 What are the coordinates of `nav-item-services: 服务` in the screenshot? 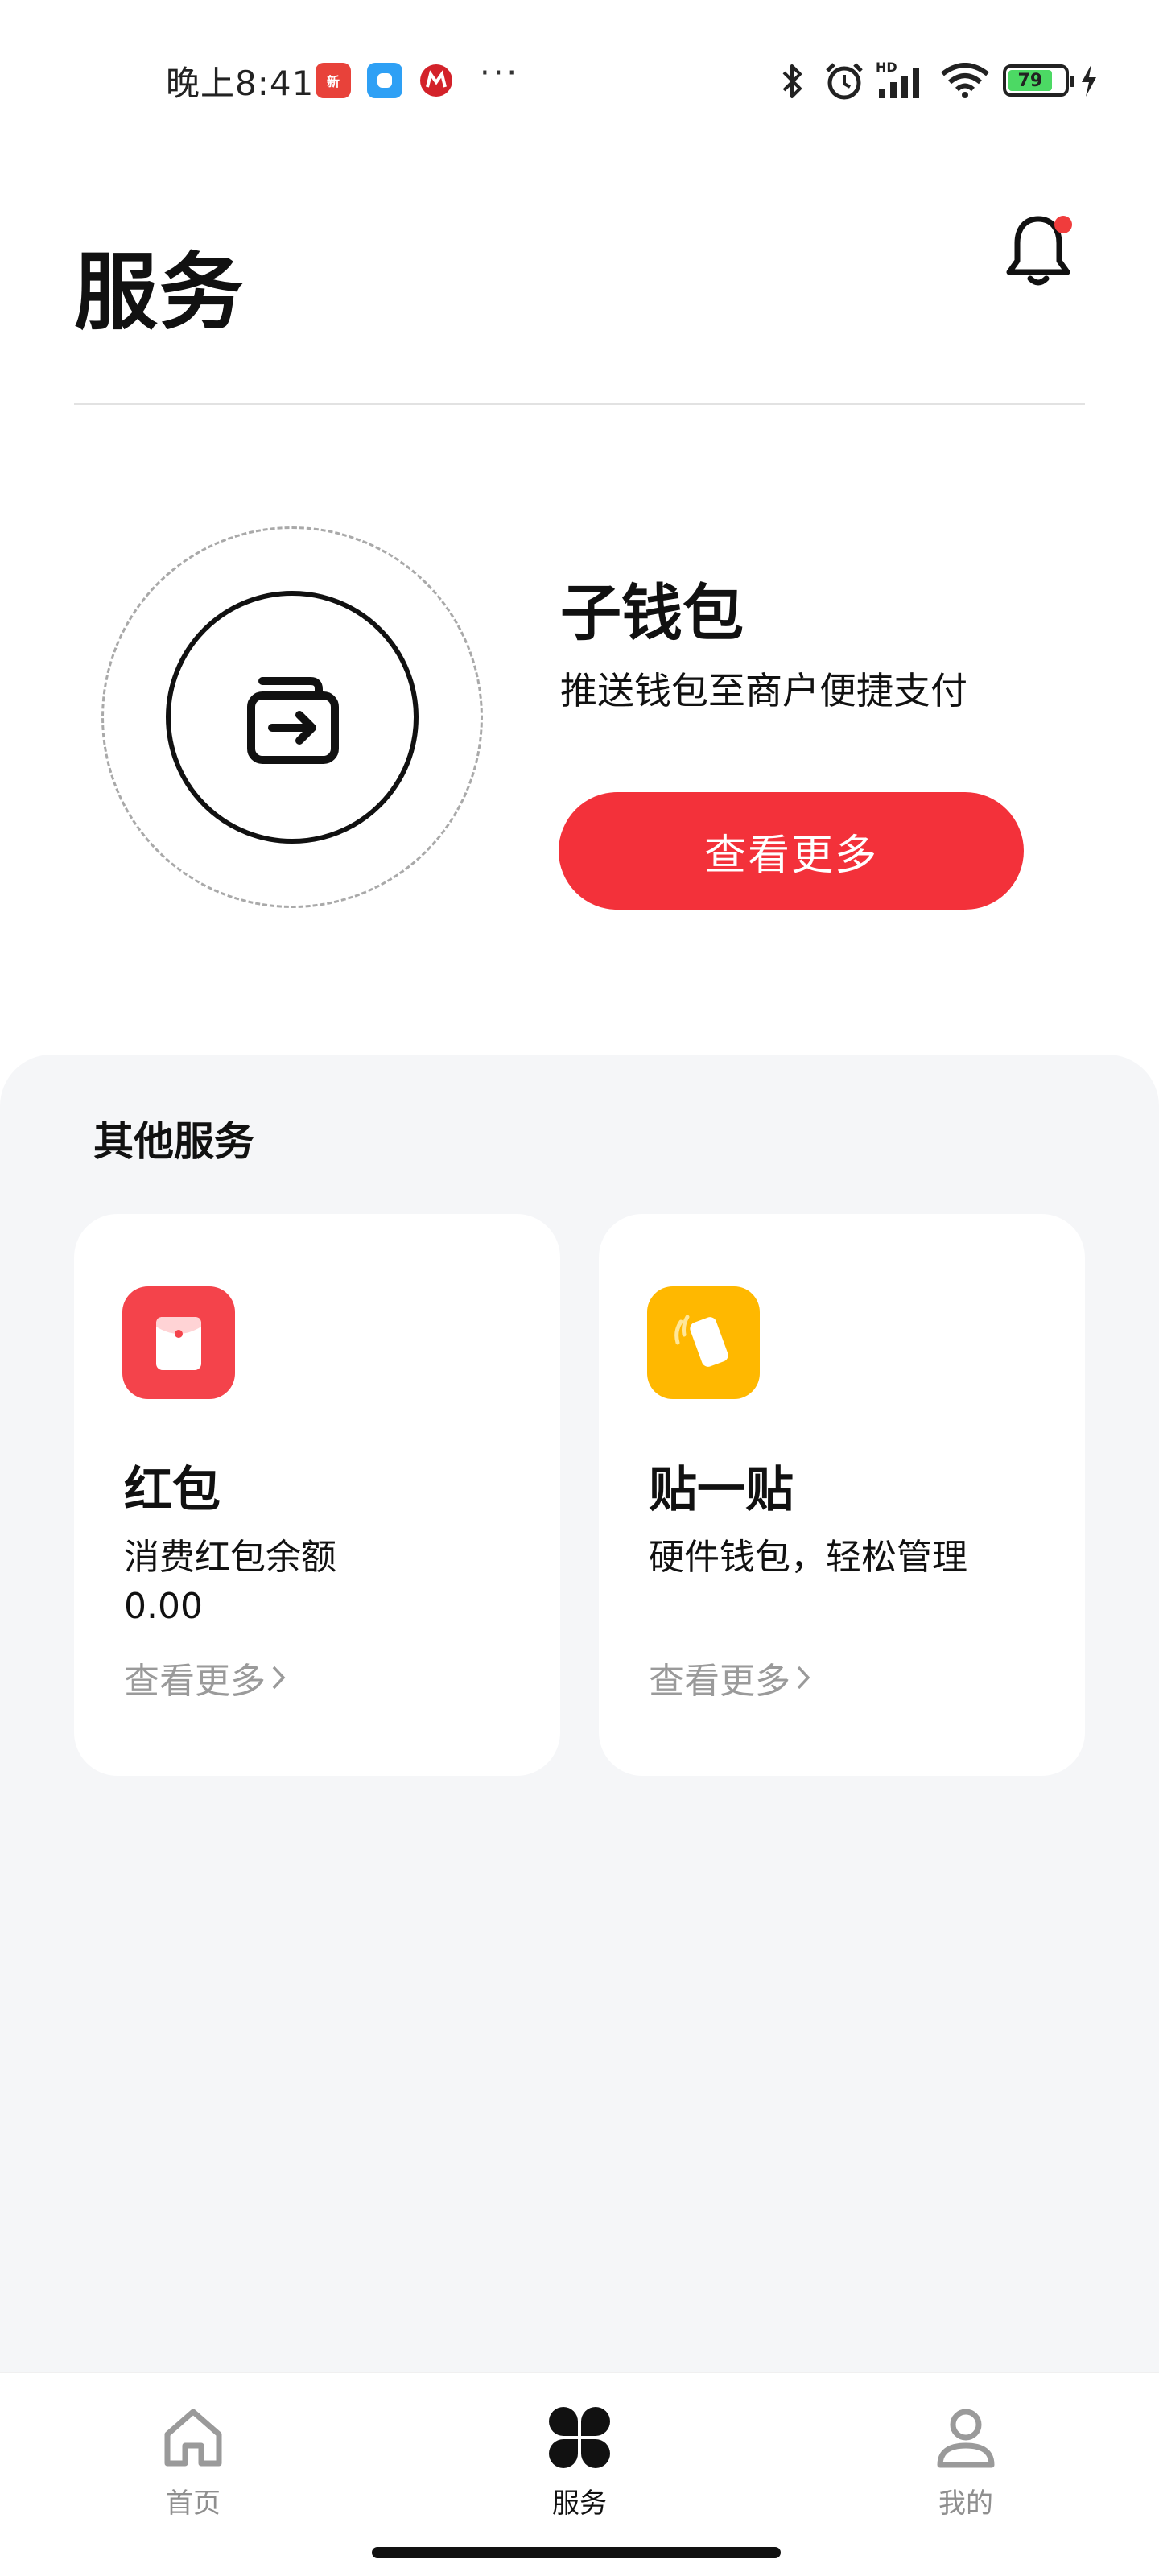 It's located at (579, 2472).